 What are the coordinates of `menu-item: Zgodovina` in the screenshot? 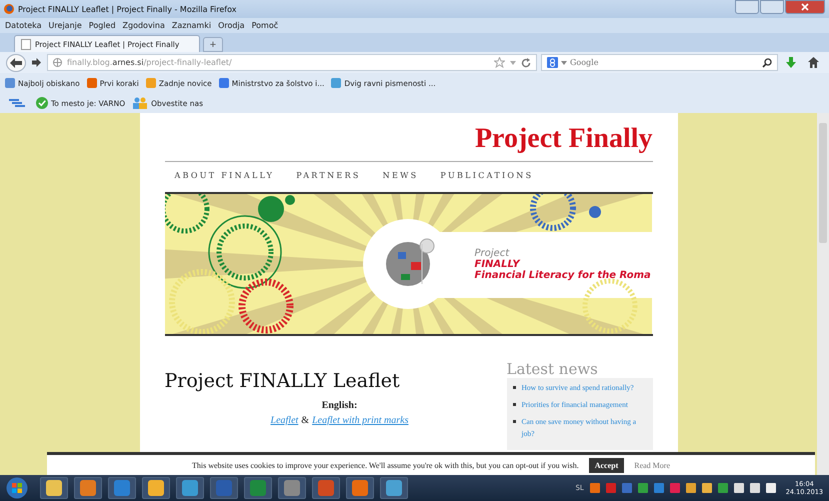 It's located at (143, 25).